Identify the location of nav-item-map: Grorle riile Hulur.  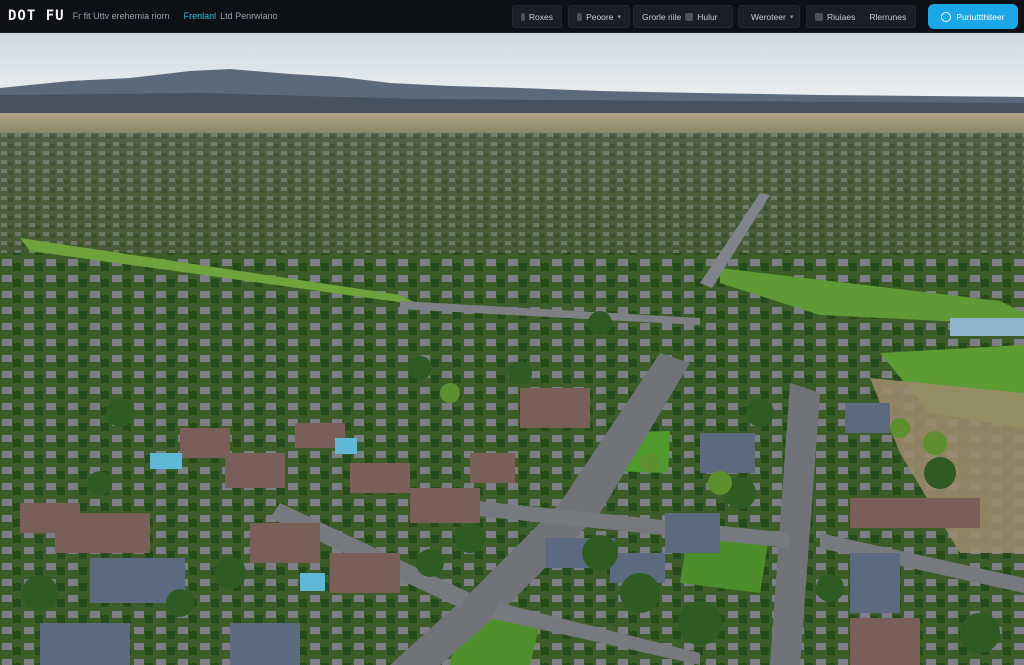
(683, 16).